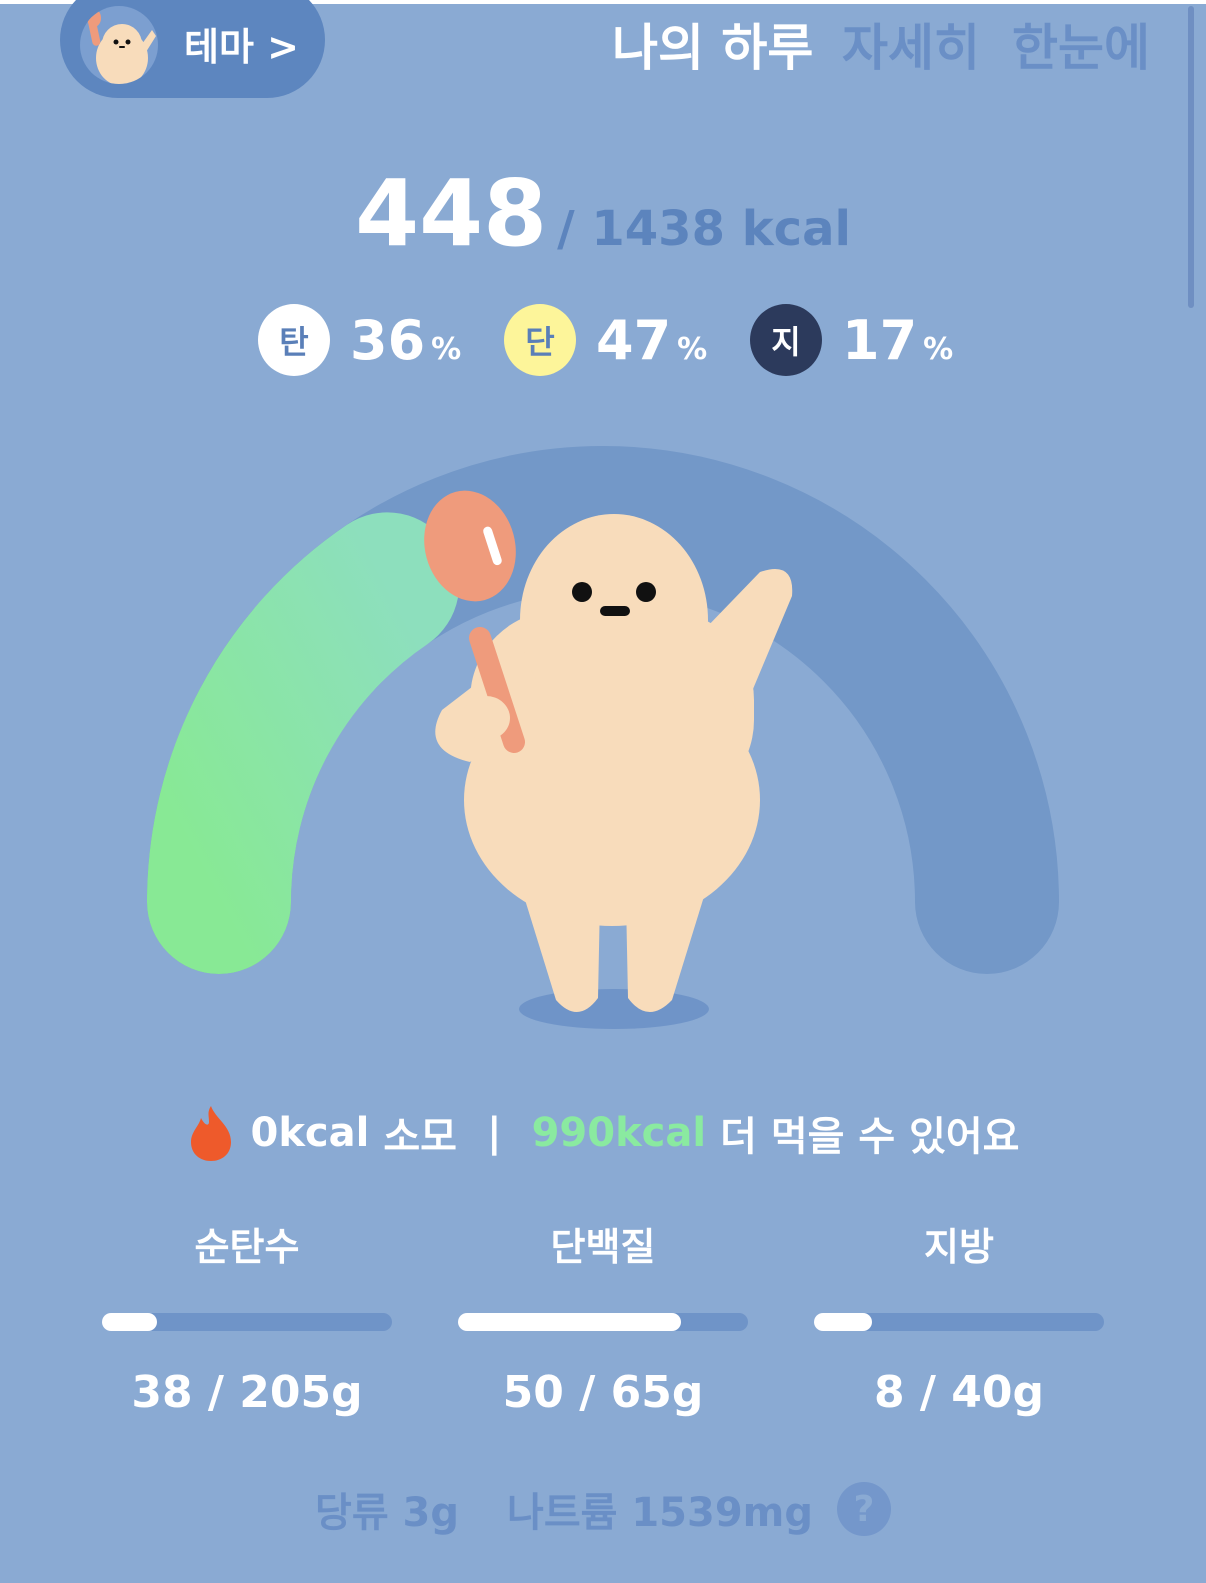  Describe the element at coordinates (959, 1392) in the screenshot. I see `nutrient-value: 8 / 40g` at that location.